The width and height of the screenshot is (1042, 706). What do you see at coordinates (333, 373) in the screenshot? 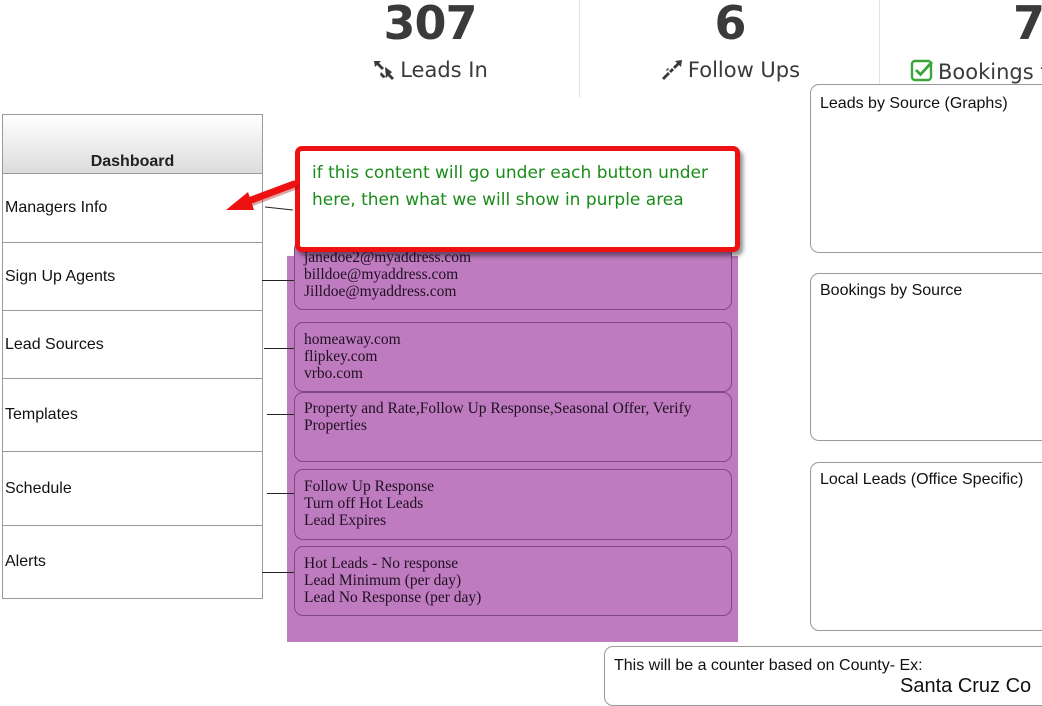
I see `source-line: vrbo.com` at bounding box center [333, 373].